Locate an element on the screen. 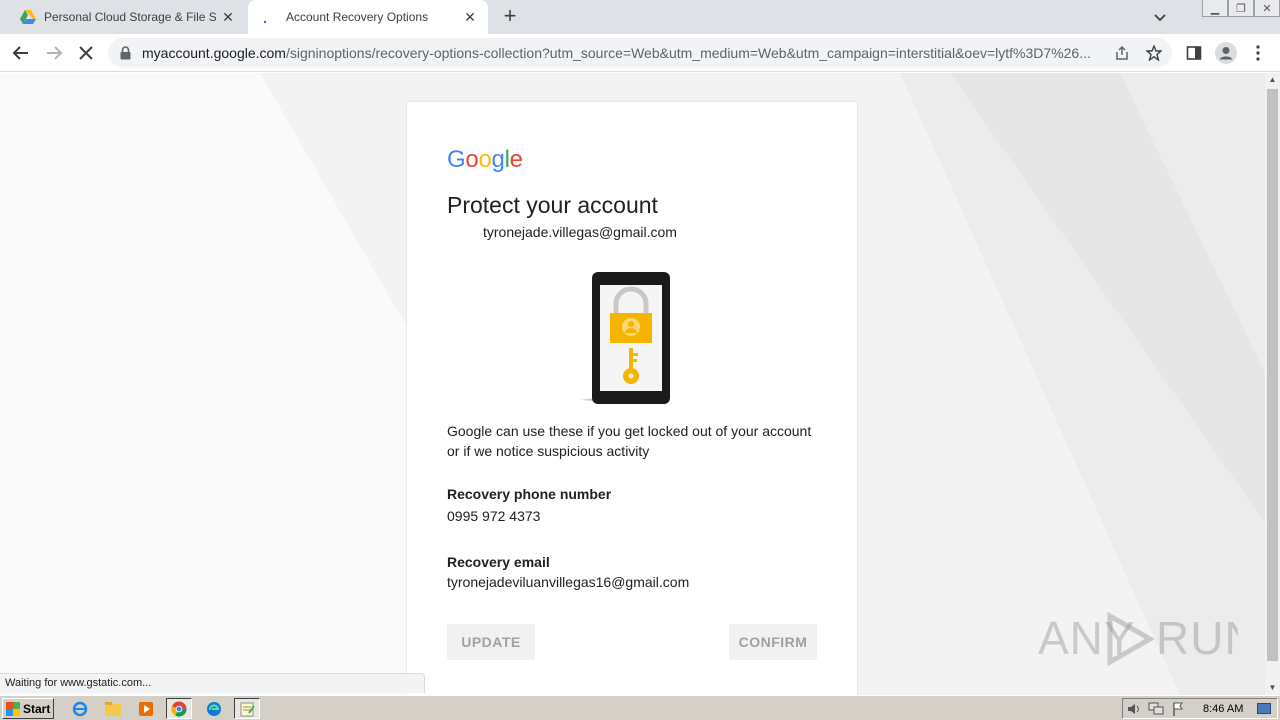 The image size is (1280, 720). notepad-icon is located at coordinates (247, 708).